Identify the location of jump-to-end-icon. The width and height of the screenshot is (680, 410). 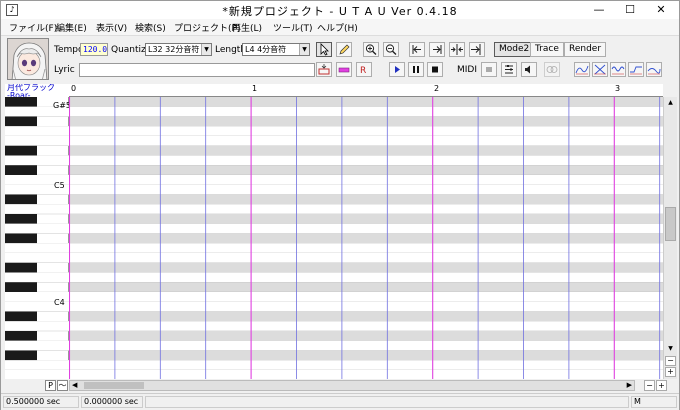
(437, 49).